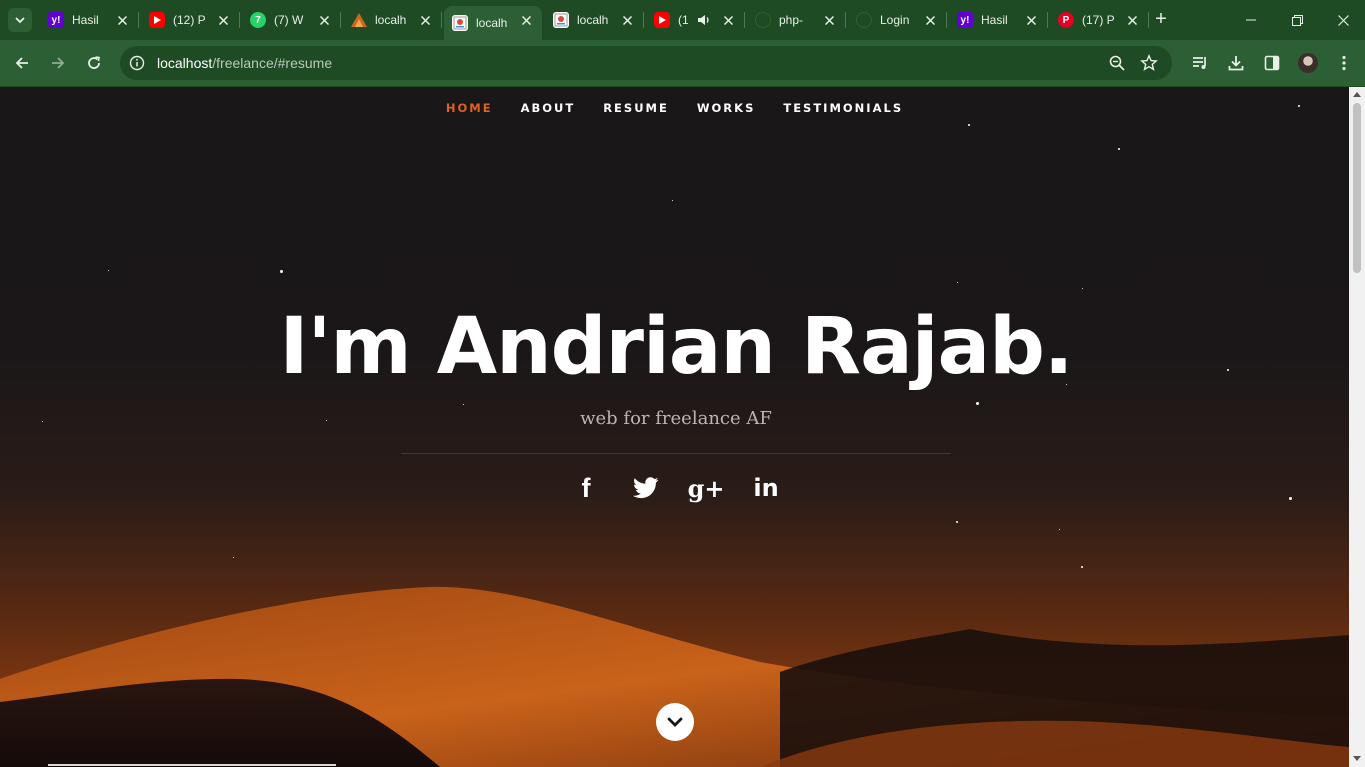 Image resolution: width=1365 pixels, height=767 pixels. I want to click on download-icon, so click(1236, 63).